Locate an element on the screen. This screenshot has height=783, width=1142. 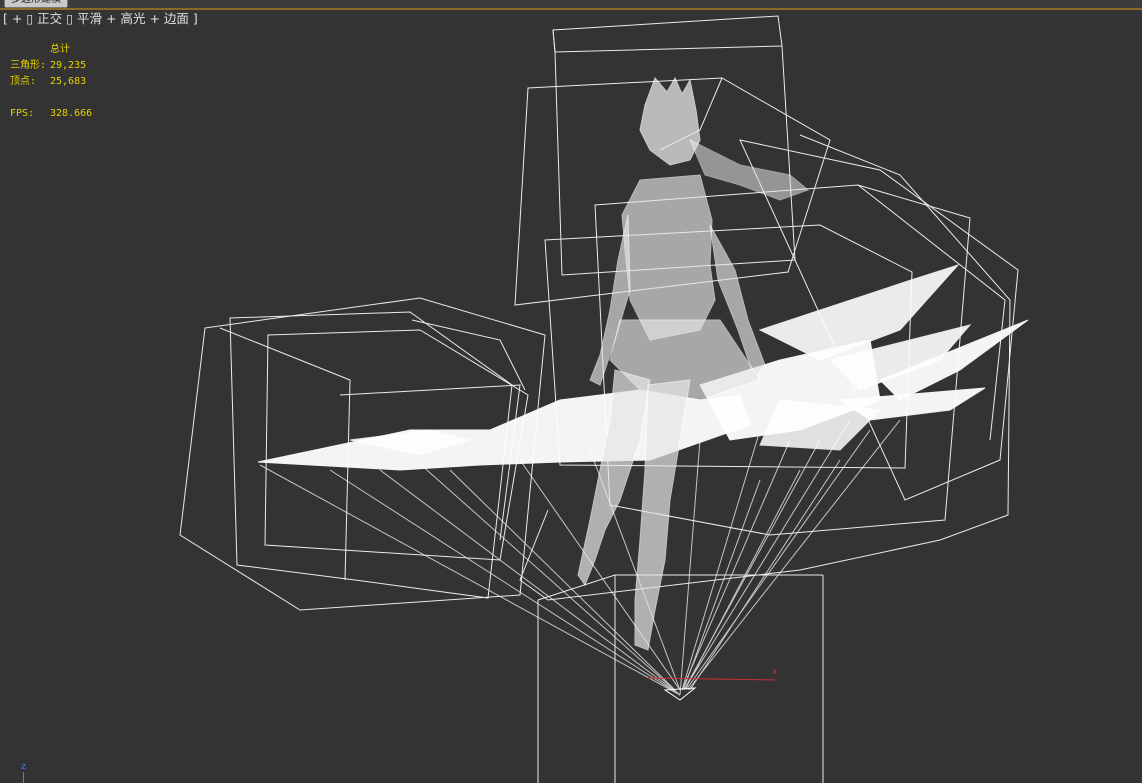
x-axis-label: x is located at coordinates (775, 672).